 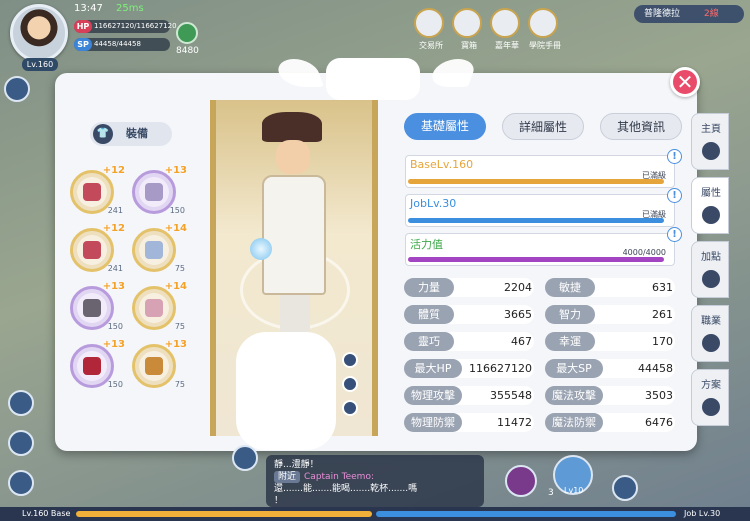 I want to click on equipment-label: 裝備, so click(x=137, y=133).